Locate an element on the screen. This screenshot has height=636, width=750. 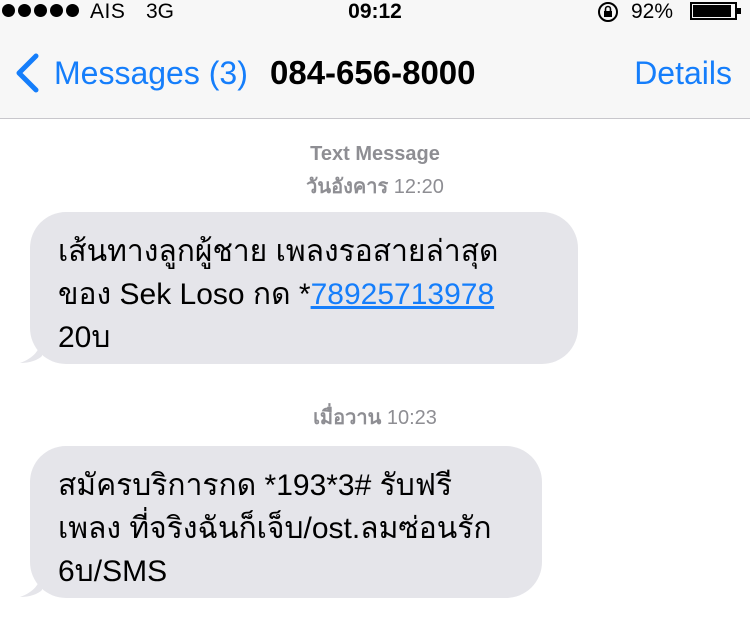
message-text-line: 6บ/SMS is located at coordinates (113, 571).